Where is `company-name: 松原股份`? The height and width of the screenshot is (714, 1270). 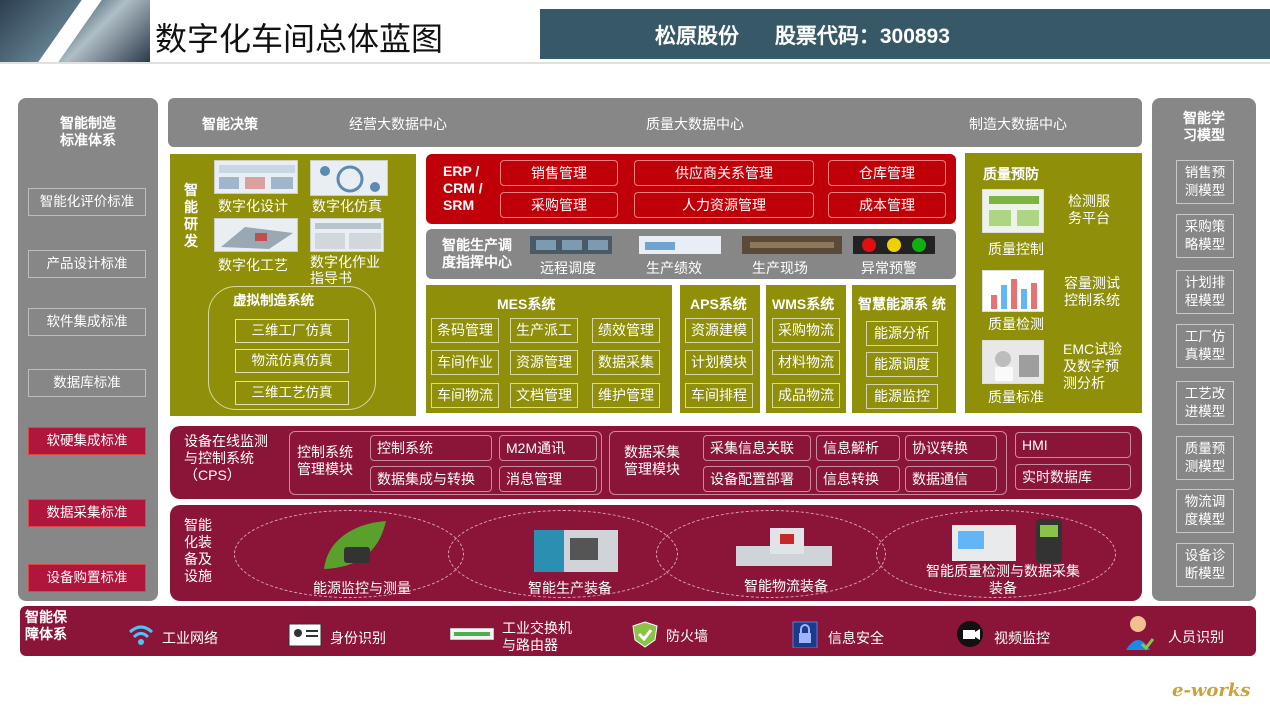 company-name: 松原股份 is located at coordinates (697, 36).